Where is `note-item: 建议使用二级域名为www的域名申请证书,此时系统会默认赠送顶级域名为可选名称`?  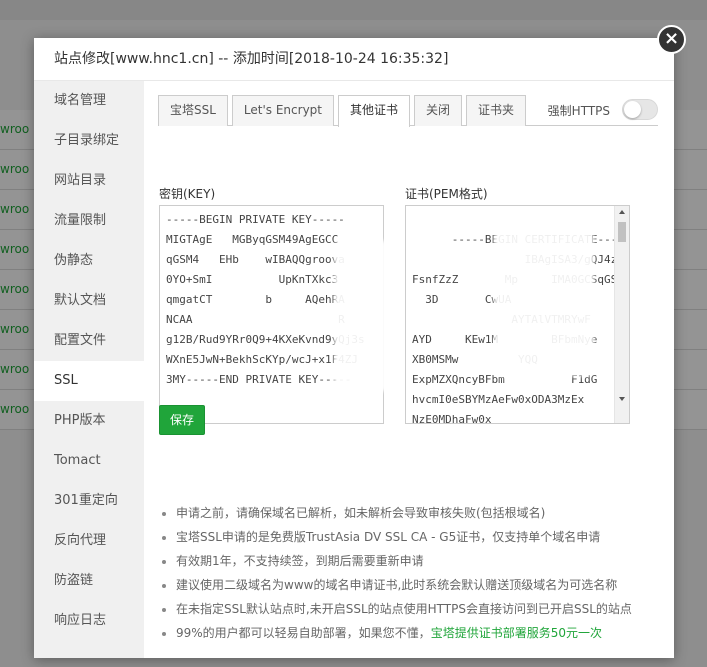 note-item: 建议使用二级域名为www的域名申请证书,此时系统会默认赠送顶级域名为可选名称 is located at coordinates (412, 585).